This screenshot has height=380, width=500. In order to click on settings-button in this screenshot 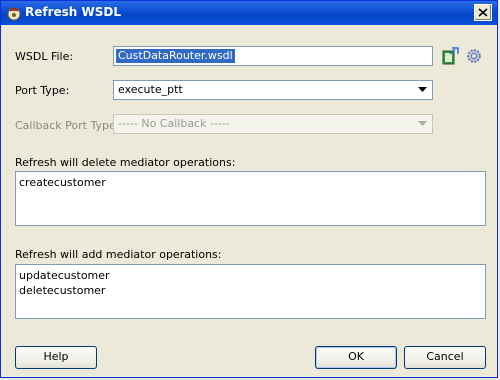, I will do `click(474, 56)`.